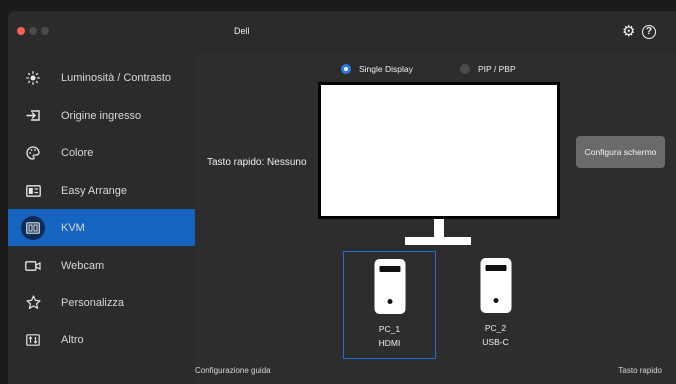  Describe the element at coordinates (92, 302) in the screenshot. I see `sidebar-item-label: Personalizza` at that location.